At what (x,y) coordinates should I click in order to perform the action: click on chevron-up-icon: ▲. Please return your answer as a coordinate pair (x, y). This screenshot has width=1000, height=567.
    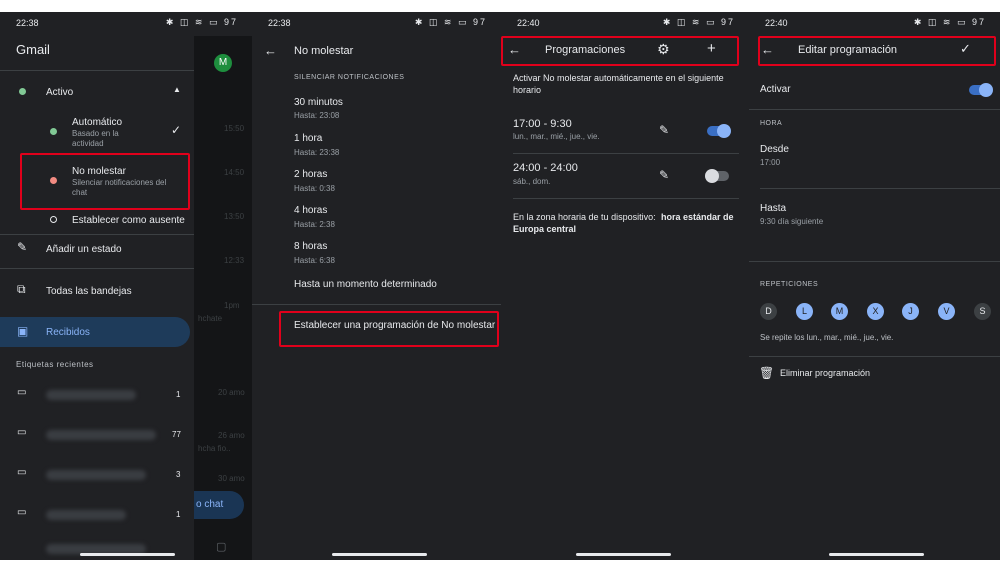
    Looking at the image, I should click on (177, 90).